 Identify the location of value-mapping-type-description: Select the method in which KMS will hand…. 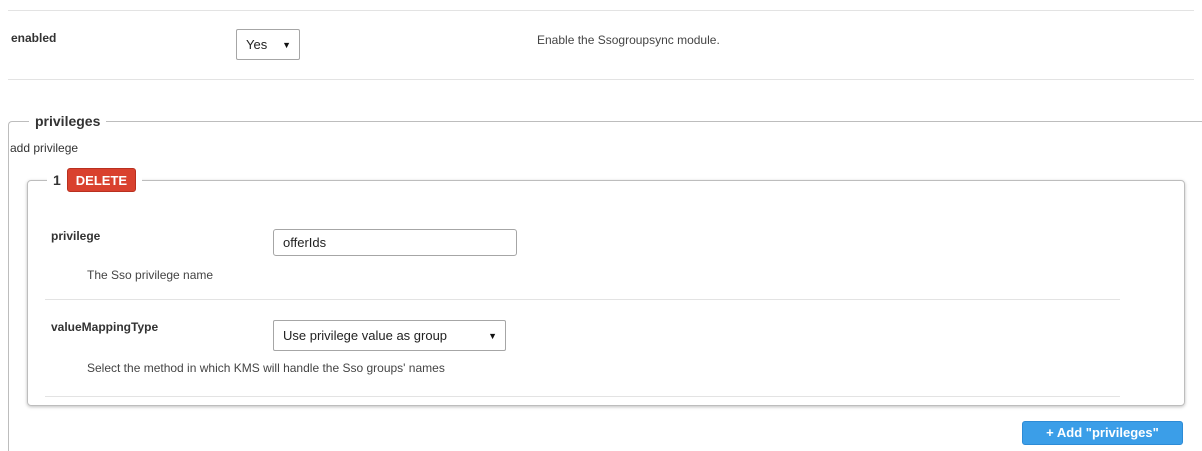
(266, 368).